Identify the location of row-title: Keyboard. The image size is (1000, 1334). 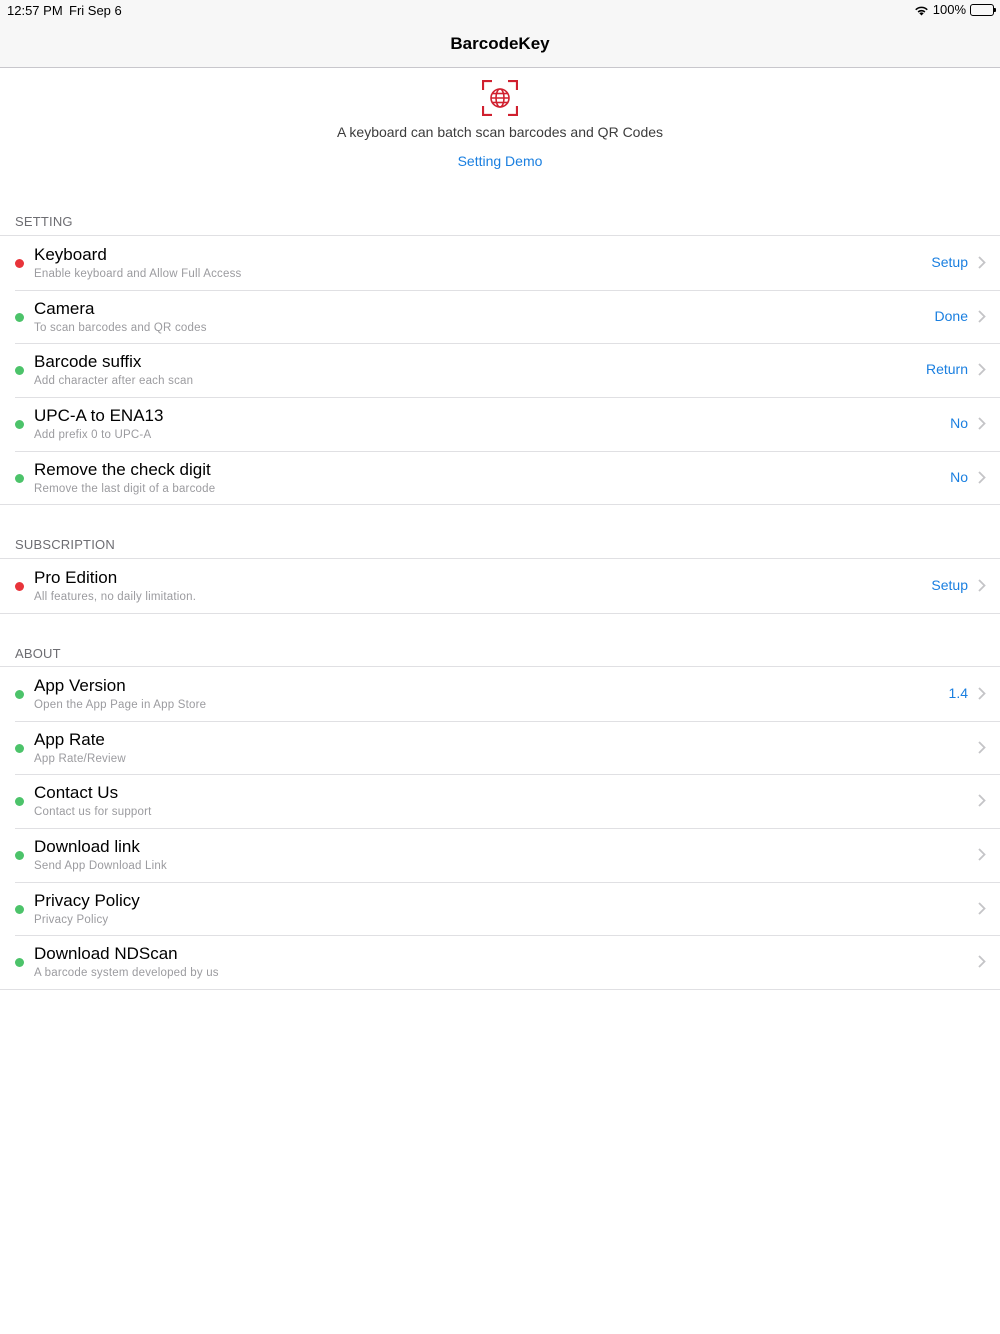
(70, 254).